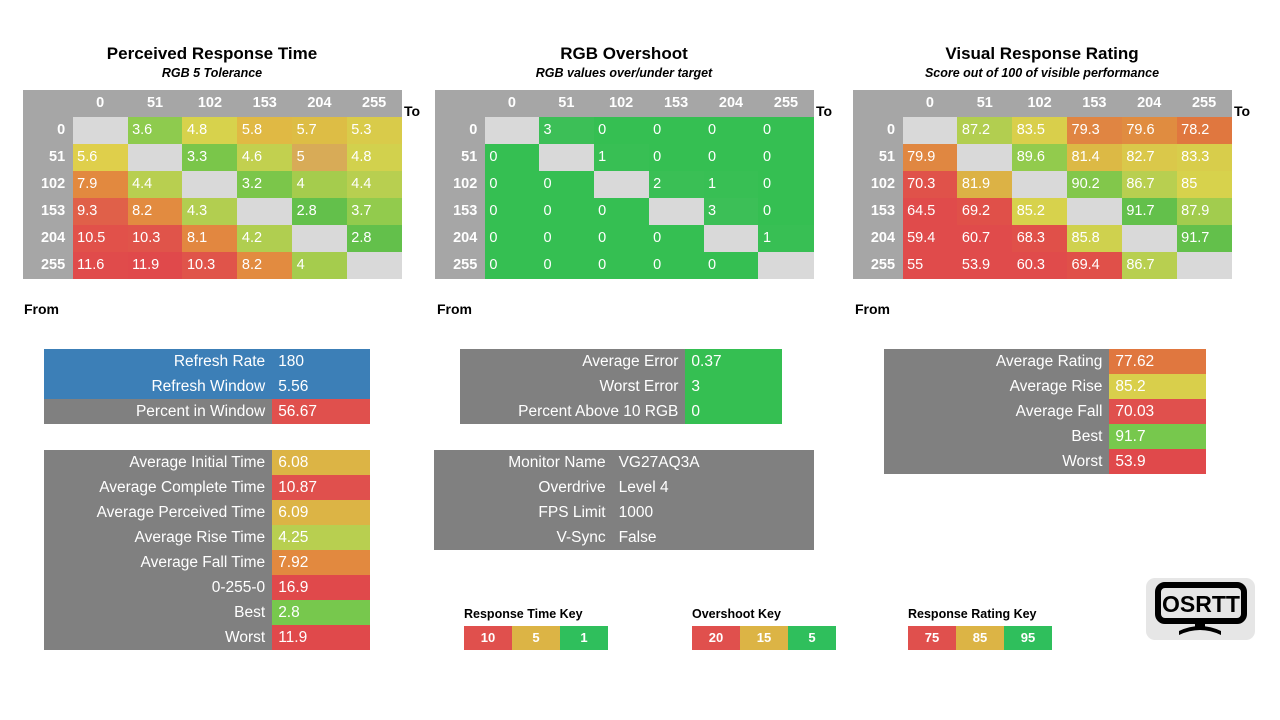 This screenshot has height=720, width=1280. Describe the element at coordinates (207, 562) in the screenshot. I see `summary-row: Average Fall Time 7.92` at that location.